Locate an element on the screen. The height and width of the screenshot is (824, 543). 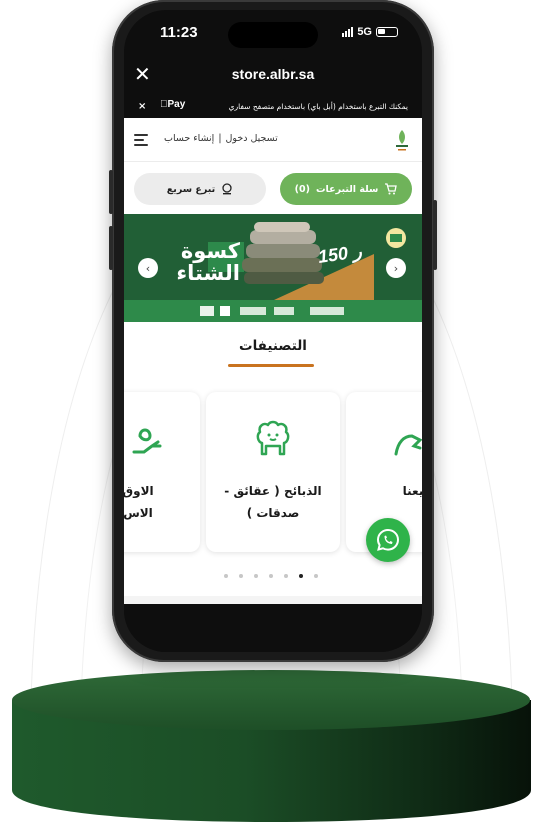
section-title: التصنيفات is located at coordinates (273, 346).